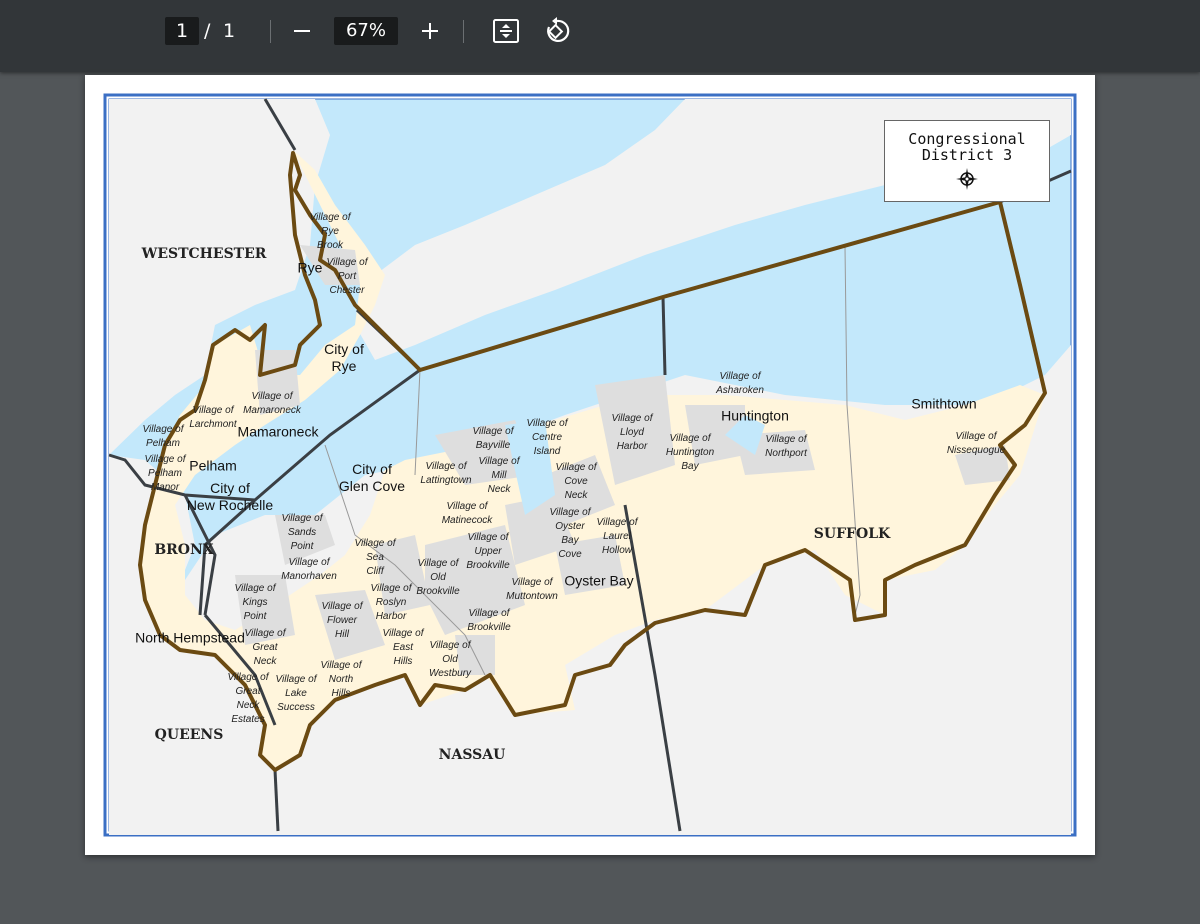 This screenshot has height=924, width=1200. I want to click on plus-icon, so click(430, 31).